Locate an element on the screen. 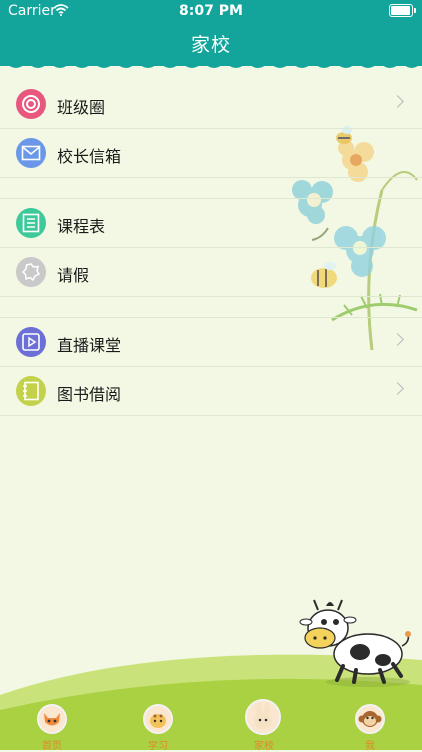 This screenshot has width=422, height=752. tab-study: 学习 is located at coordinates (158, 725).